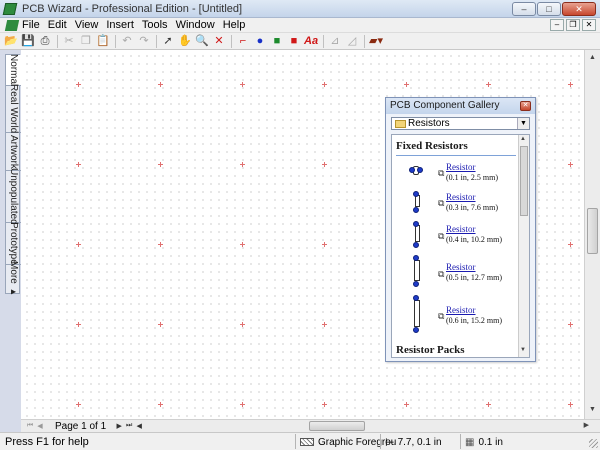 This screenshot has height=450, width=600. What do you see at coordinates (456, 155) in the screenshot?
I see `section-divider` at bounding box center [456, 155].